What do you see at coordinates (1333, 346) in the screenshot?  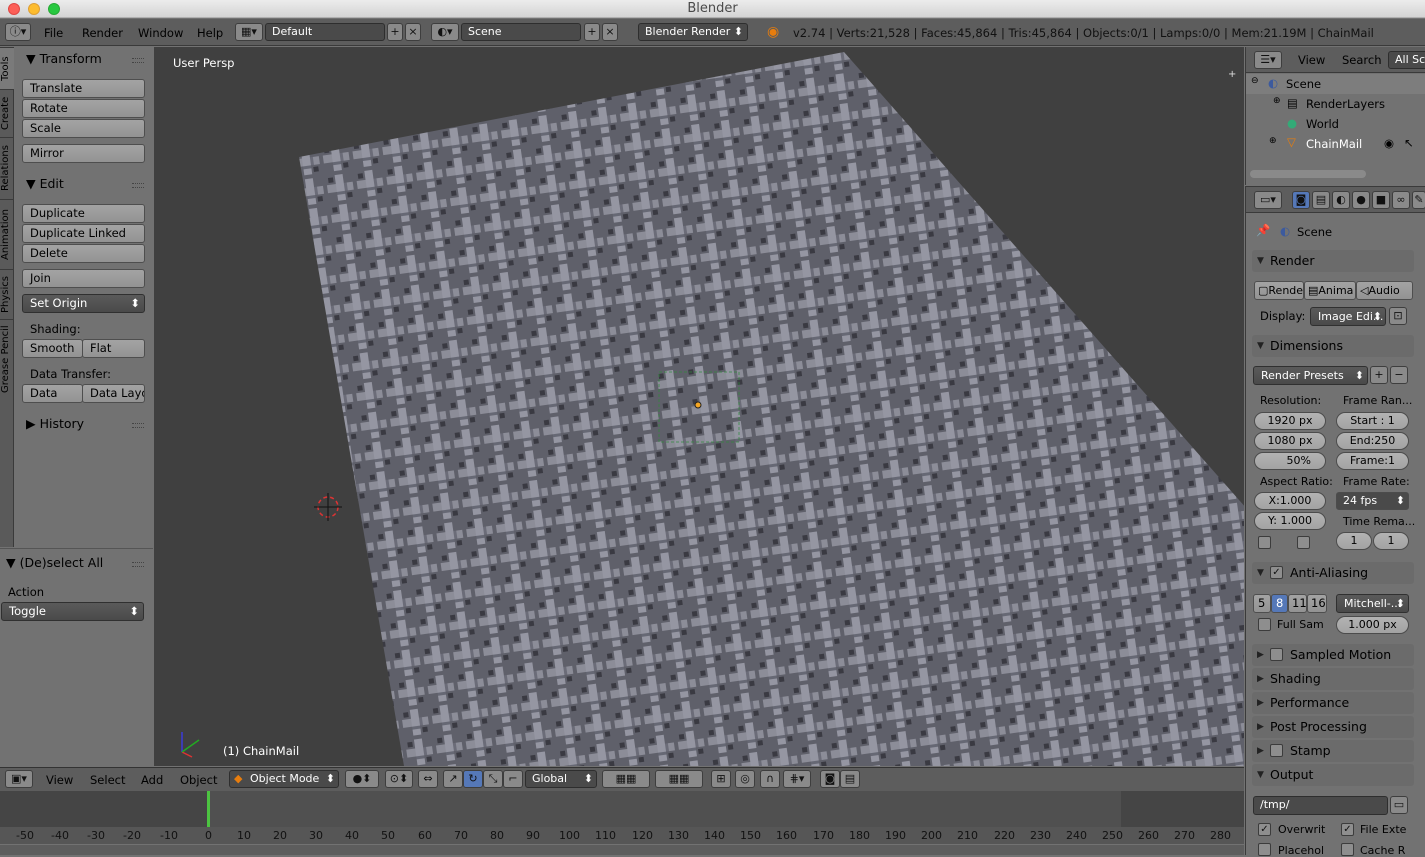 I see `dimensions-panel-header: ▼ Dimensions` at bounding box center [1333, 346].